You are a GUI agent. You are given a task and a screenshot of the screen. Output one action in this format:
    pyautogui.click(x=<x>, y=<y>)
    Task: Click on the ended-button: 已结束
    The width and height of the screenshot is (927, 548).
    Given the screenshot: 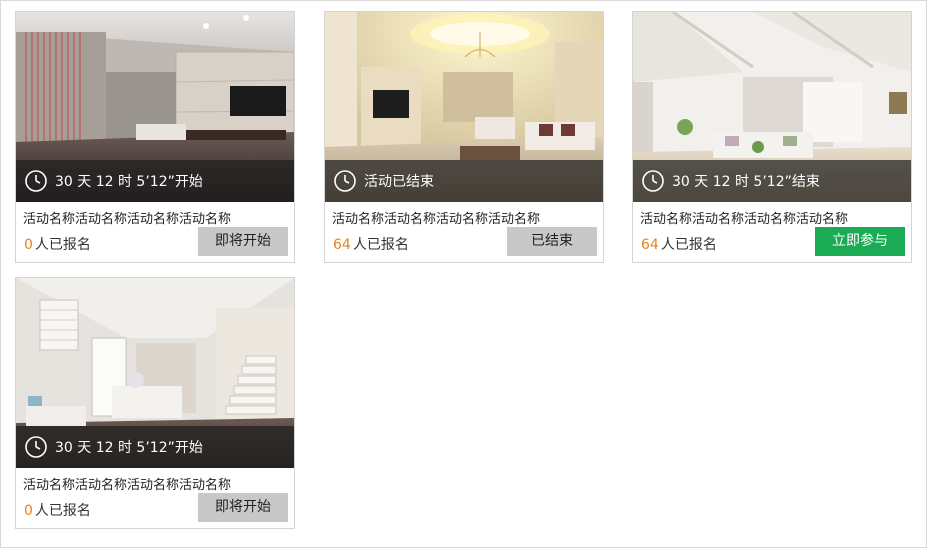 What is the action you would take?
    pyautogui.click(x=552, y=241)
    